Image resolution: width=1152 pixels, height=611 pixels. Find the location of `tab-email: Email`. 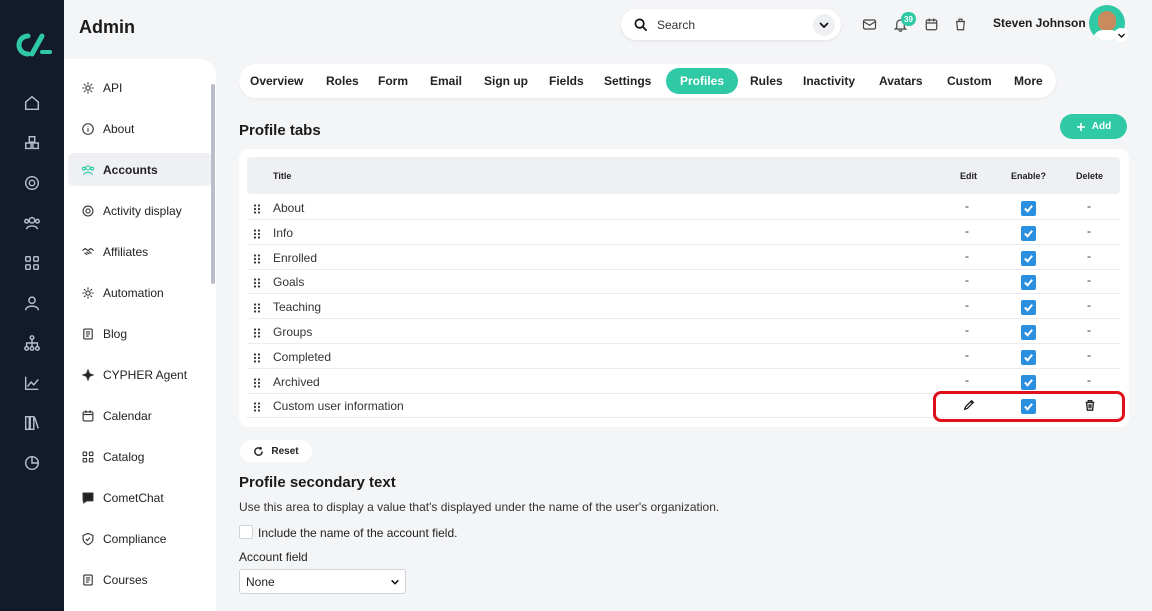

tab-email: Email is located at coordinates (446, 81).